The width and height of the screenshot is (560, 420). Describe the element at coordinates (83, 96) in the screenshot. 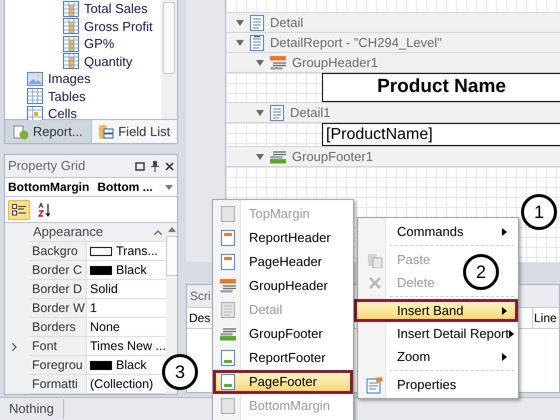

I see `tree-item: Tables` at that location.